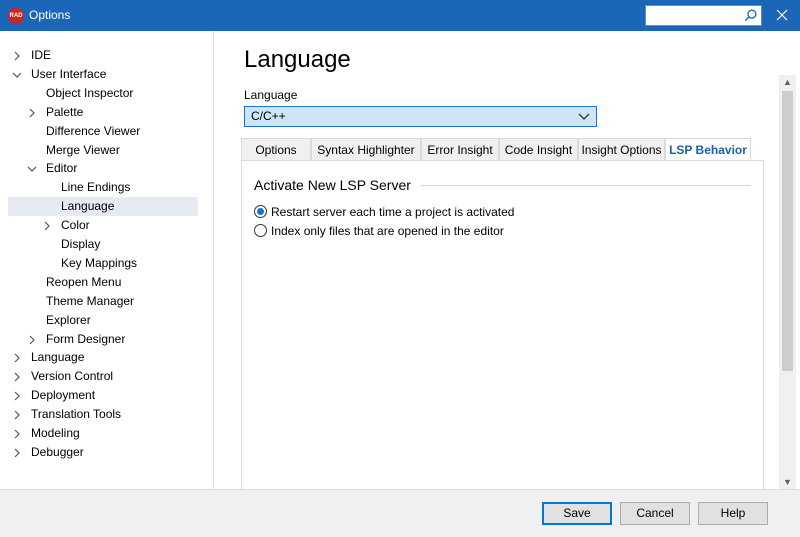 Image resolution: width=800 pixels, height=537 pixels. I want to click on tree-item-label: Line Endings, so click(96, 187).